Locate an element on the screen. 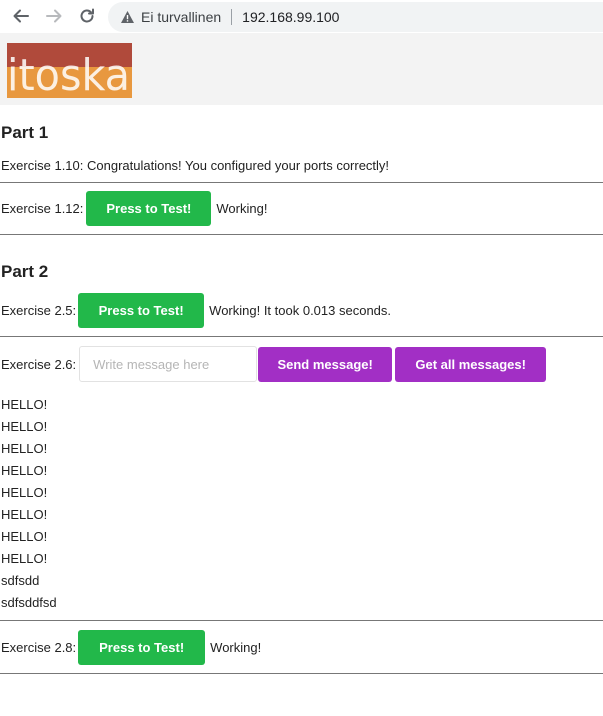  logo: itoska is located at coordinates (69, 73).